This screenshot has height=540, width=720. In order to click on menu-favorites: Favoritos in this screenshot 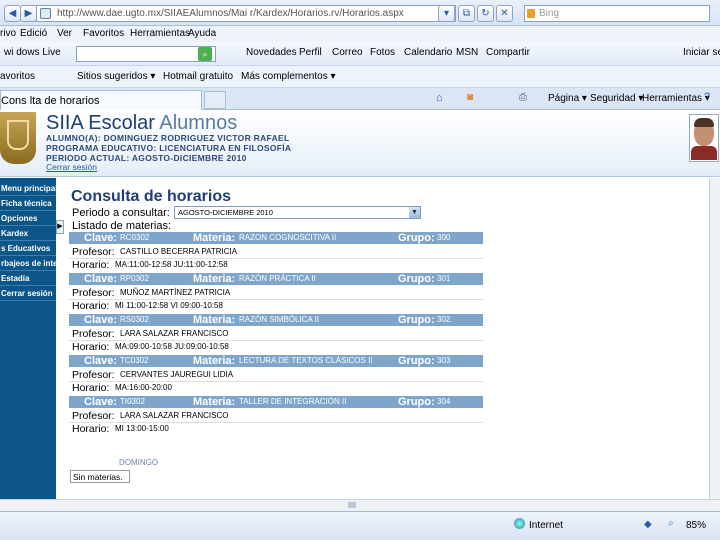, I will do `click(103, 33)`.